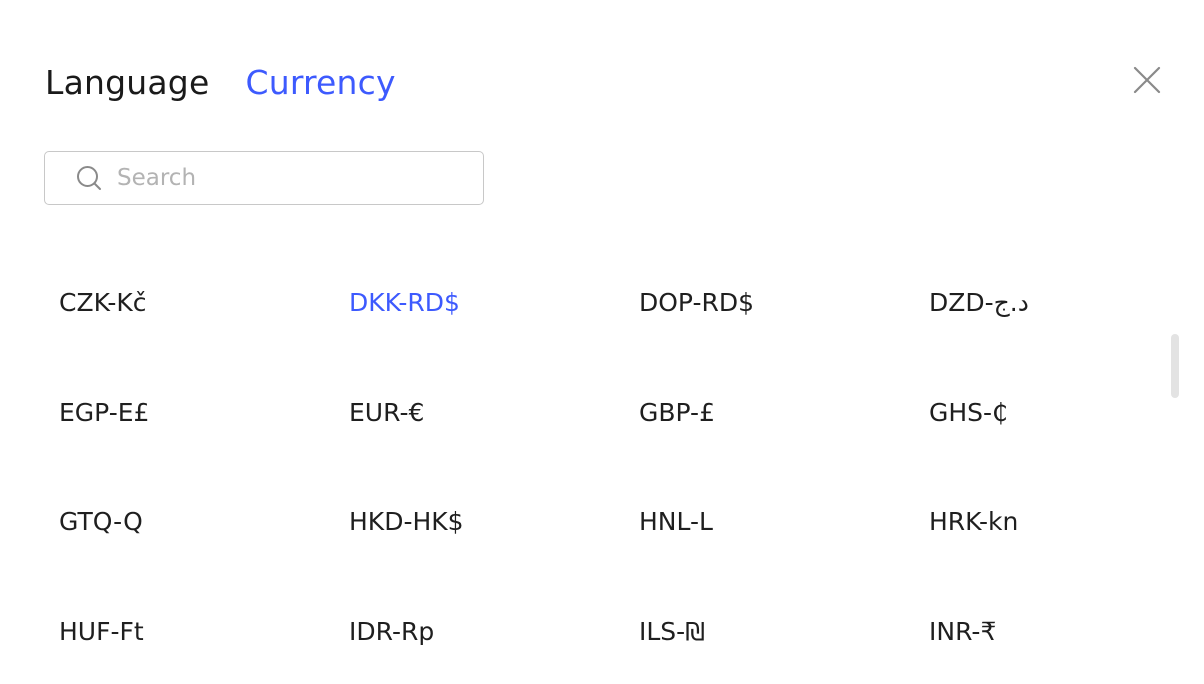 The width and height of the screenshot is (1204, 684). Describe the element at coordinates (1044, 644) in the screenshot. I see `currency-item-inr: INR-₹` at that location.